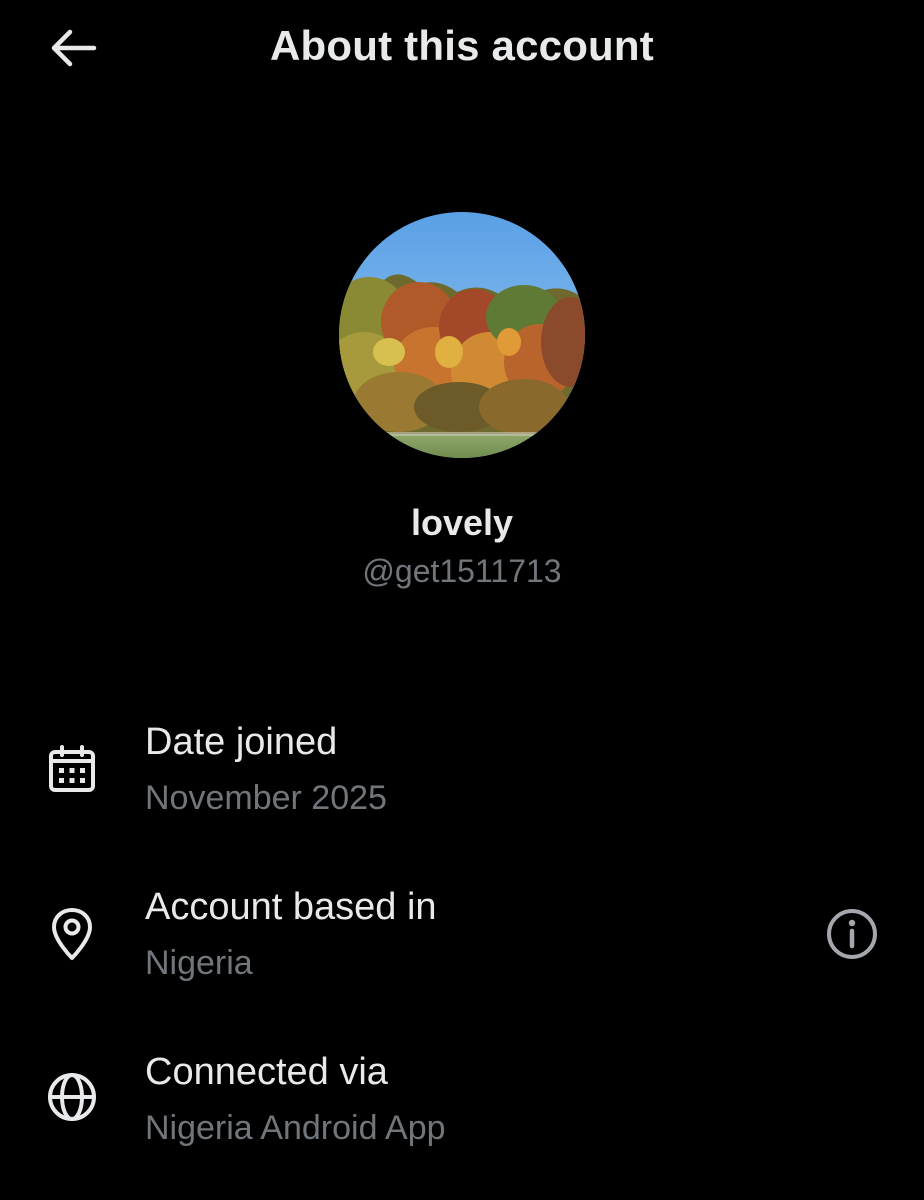 The width and height of the screenshot is (924, 1200). I want to click on detail-label: Date joined, so click(241, 742).